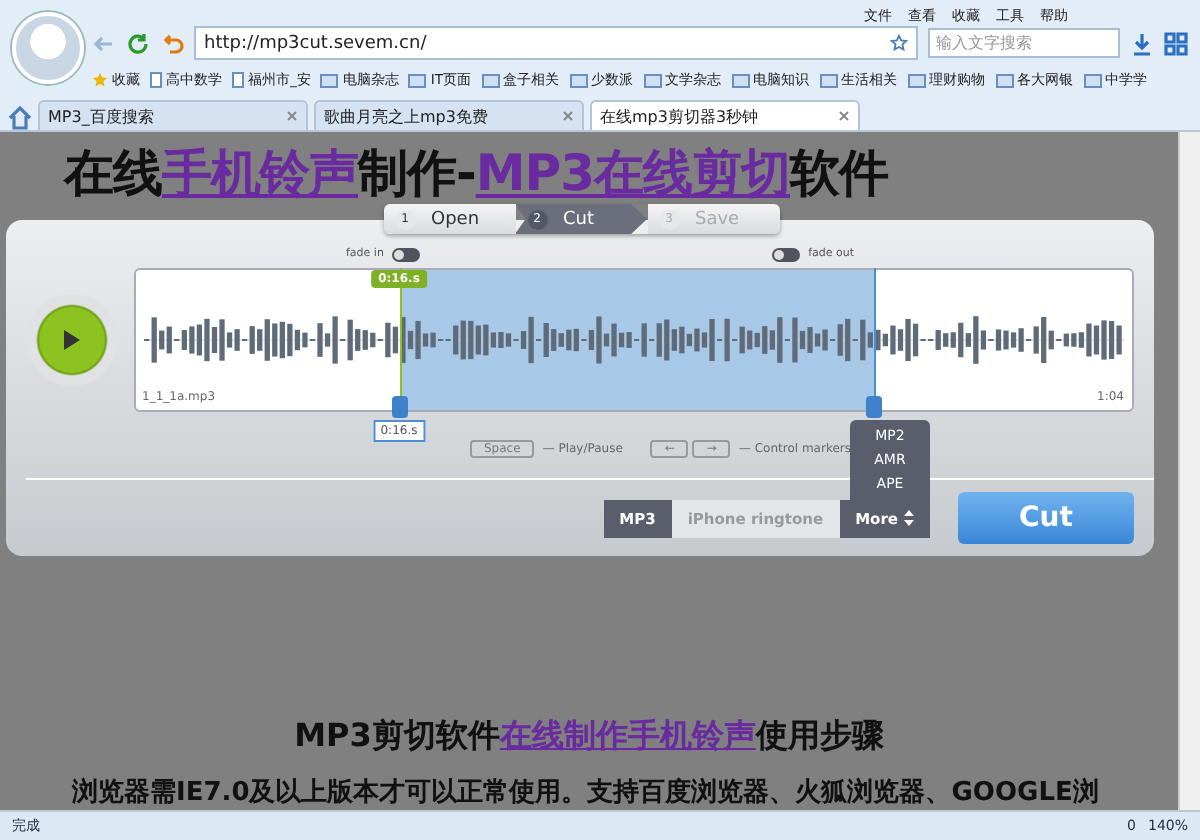 The height and width of the screenshot is (840, 1200). I want to click on refresh-icon, so click(138, 43).